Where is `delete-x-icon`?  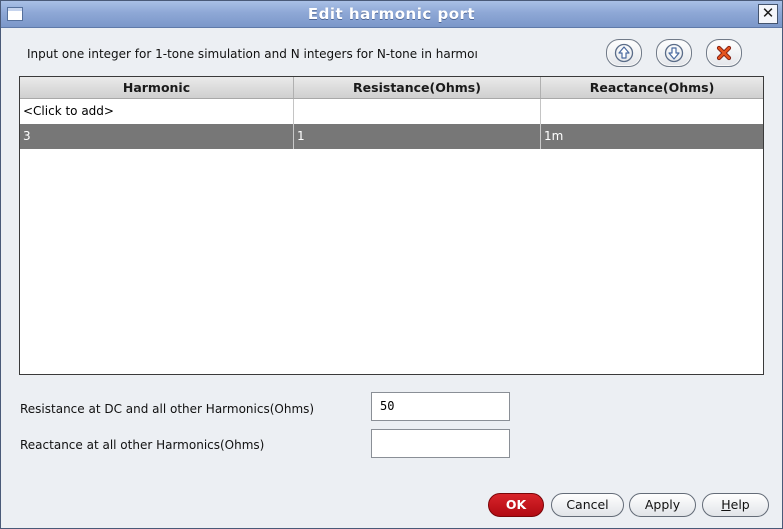
delete-x-icon is located at coordinates (724, 53).